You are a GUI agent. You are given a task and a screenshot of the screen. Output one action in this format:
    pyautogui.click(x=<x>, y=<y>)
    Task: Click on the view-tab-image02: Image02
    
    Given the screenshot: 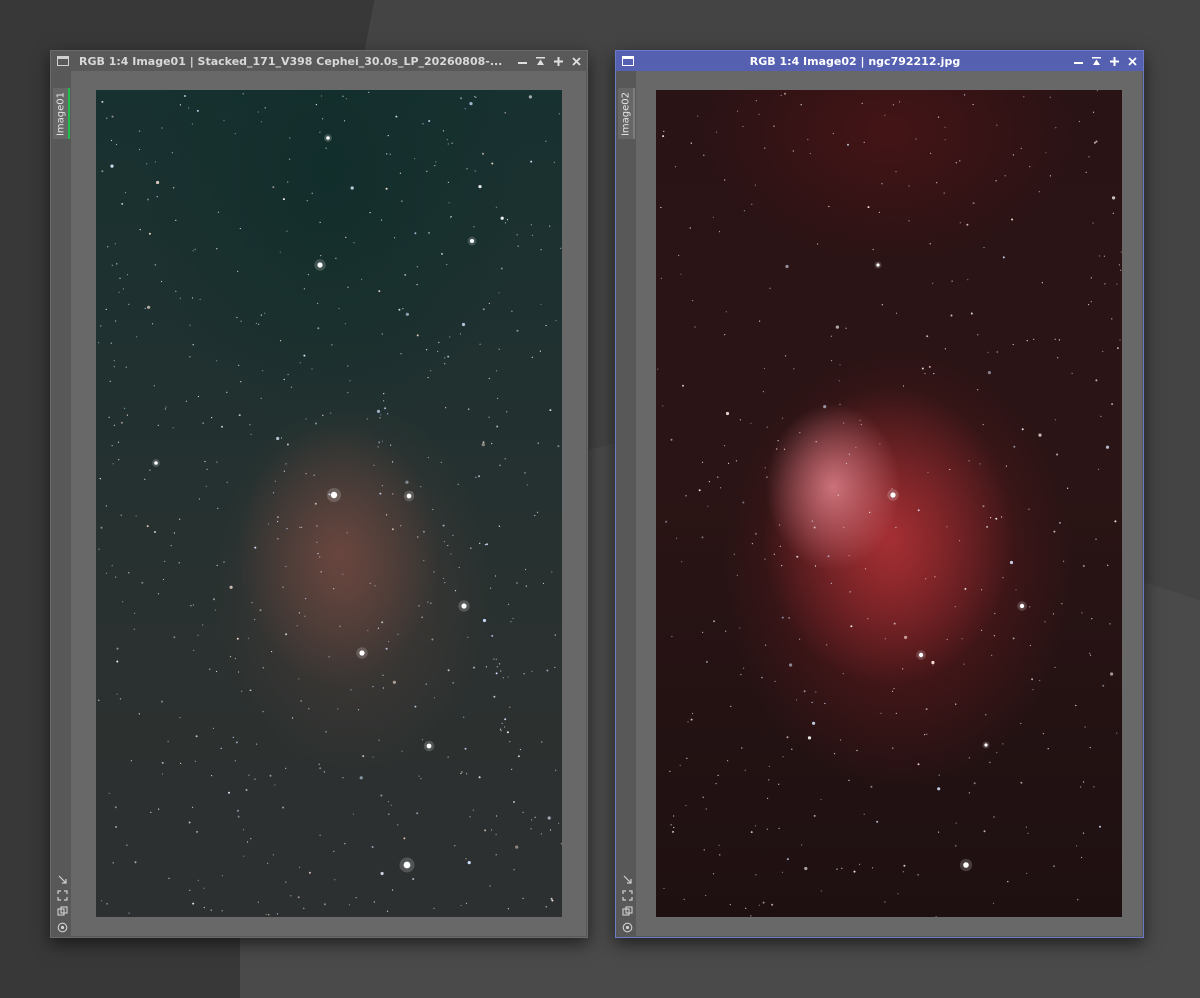 What is the action you would take?
    pyautogui.click(x=626, y=113)
    